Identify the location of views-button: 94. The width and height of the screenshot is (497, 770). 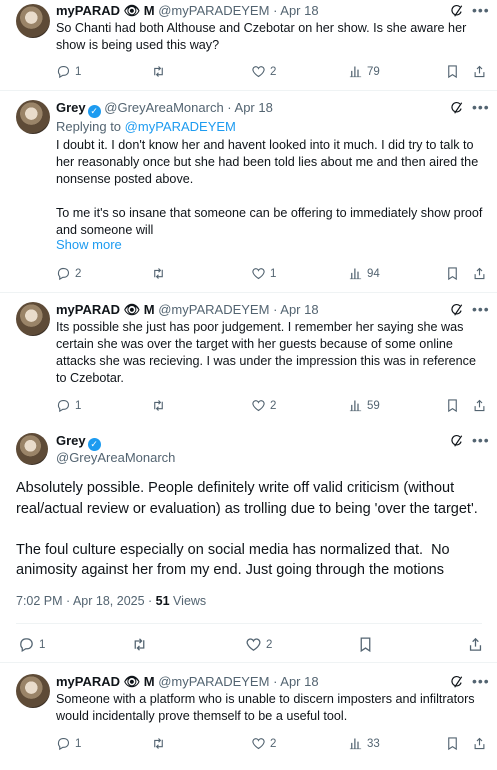
(364, 273).